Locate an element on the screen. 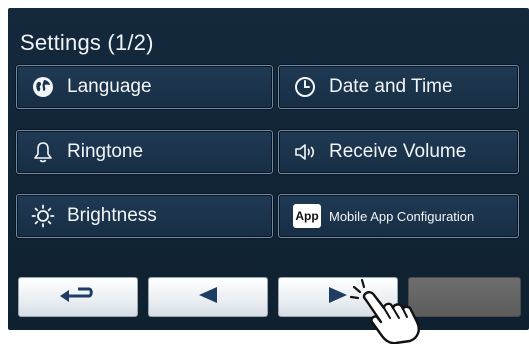 Image resolution: width=529 pixels, height=350 pixels. app-icon: App is located at coordinates (307, 216).